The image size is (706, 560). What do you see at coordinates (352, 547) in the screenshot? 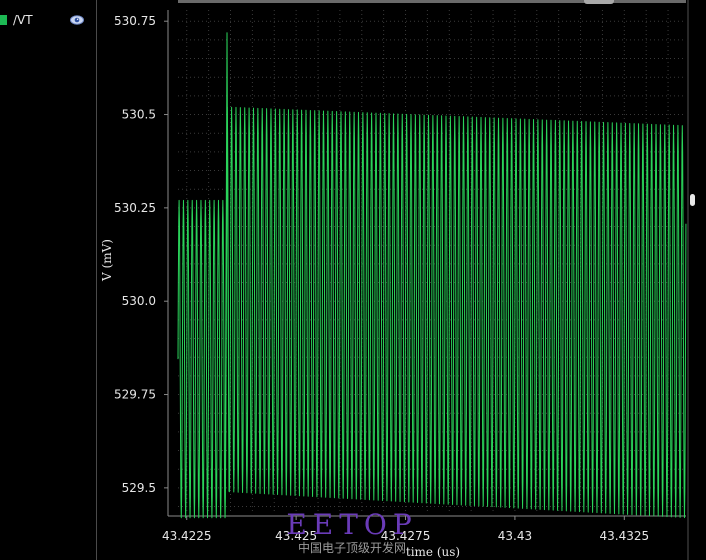
I see `watermark-subtitle: 中国电子顶级开发网` at bounding box center [352, 547].